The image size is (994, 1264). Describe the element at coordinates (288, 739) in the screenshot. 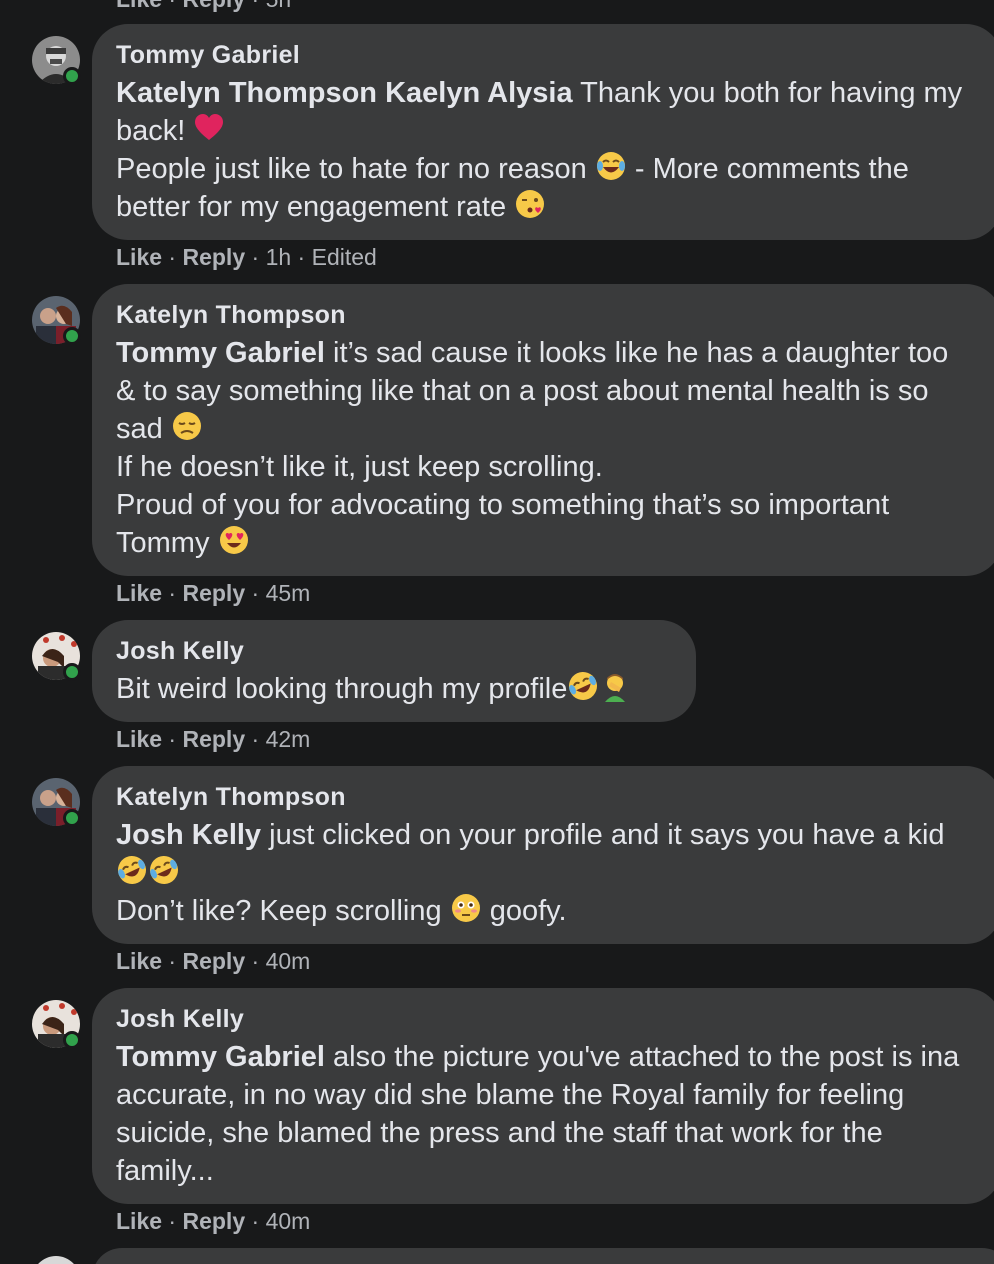

I see `comment-time: 42m` at that location.